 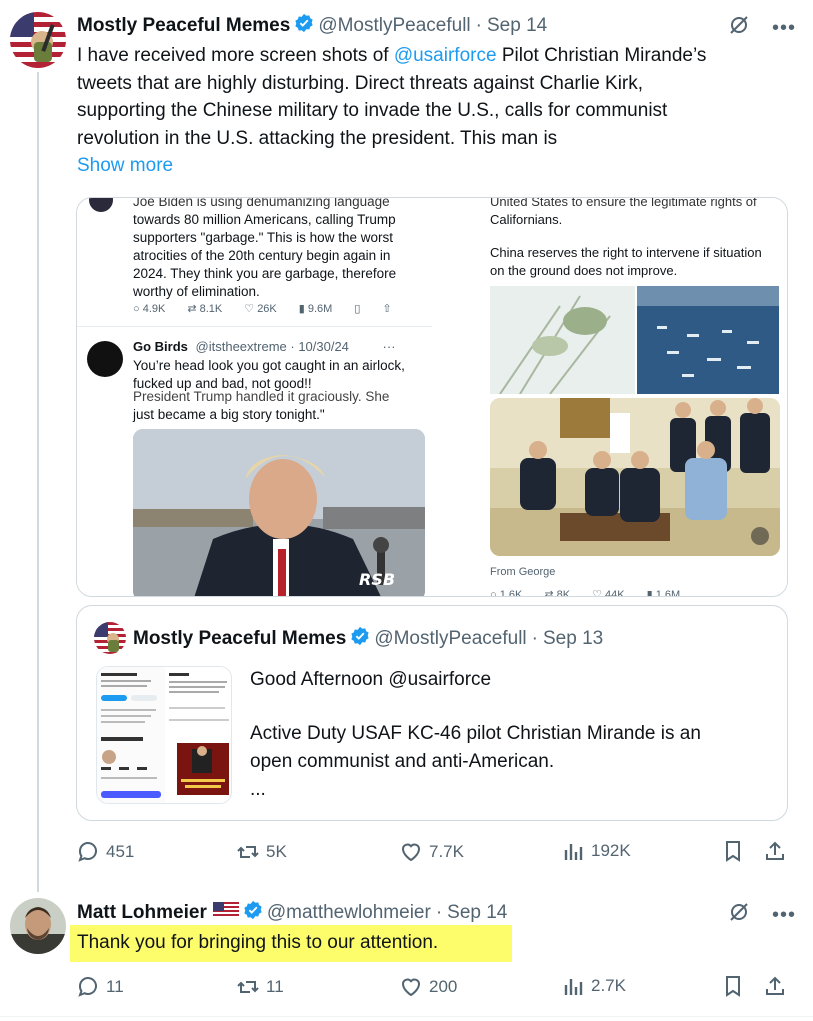 What do you see at coordinates (240, 638) in the screenshot?
I see `quoted-author-name: Mostly Peaceful Memes` at bounding box center [240, 638].